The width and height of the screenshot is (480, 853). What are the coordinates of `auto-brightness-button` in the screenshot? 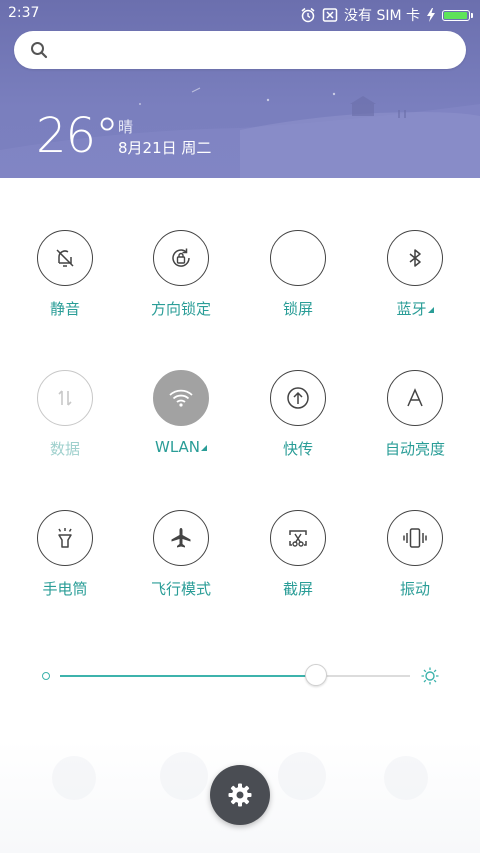 It's located at (415, 398).